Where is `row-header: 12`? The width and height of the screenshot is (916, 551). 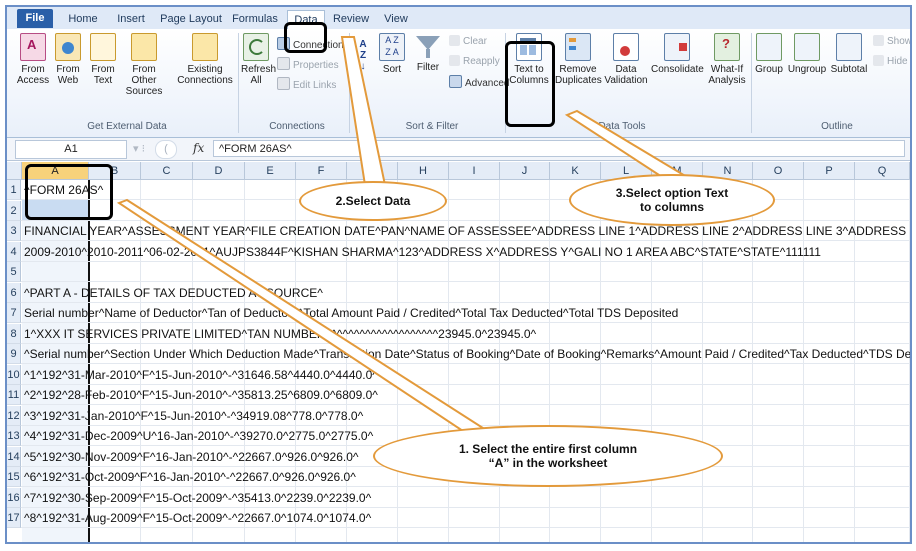 row-header: 12 is located at coordinates (14, 415).